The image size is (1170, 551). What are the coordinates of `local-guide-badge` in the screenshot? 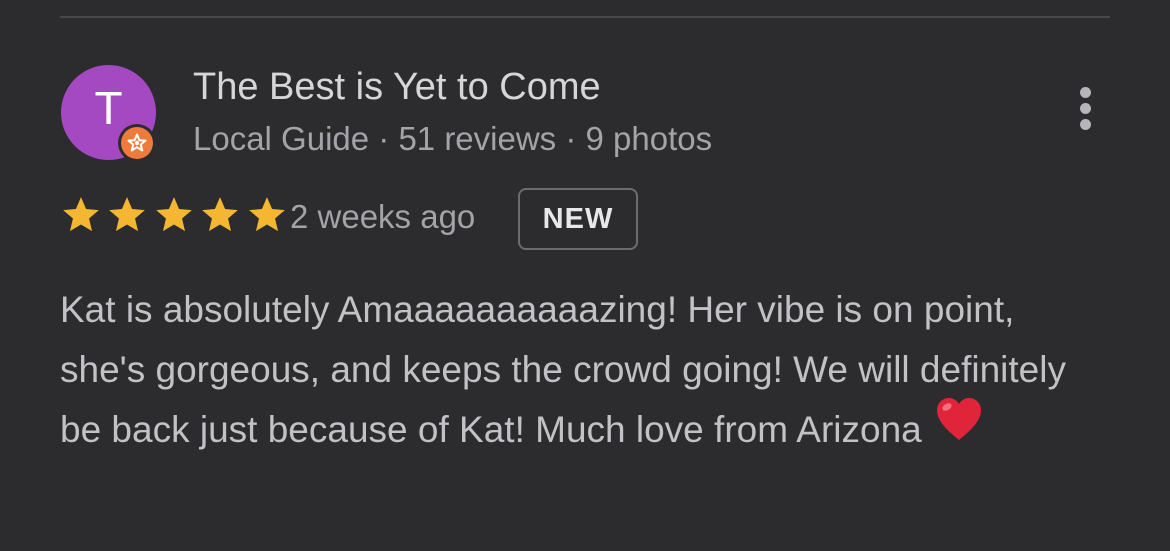 It's located at (137, 143).